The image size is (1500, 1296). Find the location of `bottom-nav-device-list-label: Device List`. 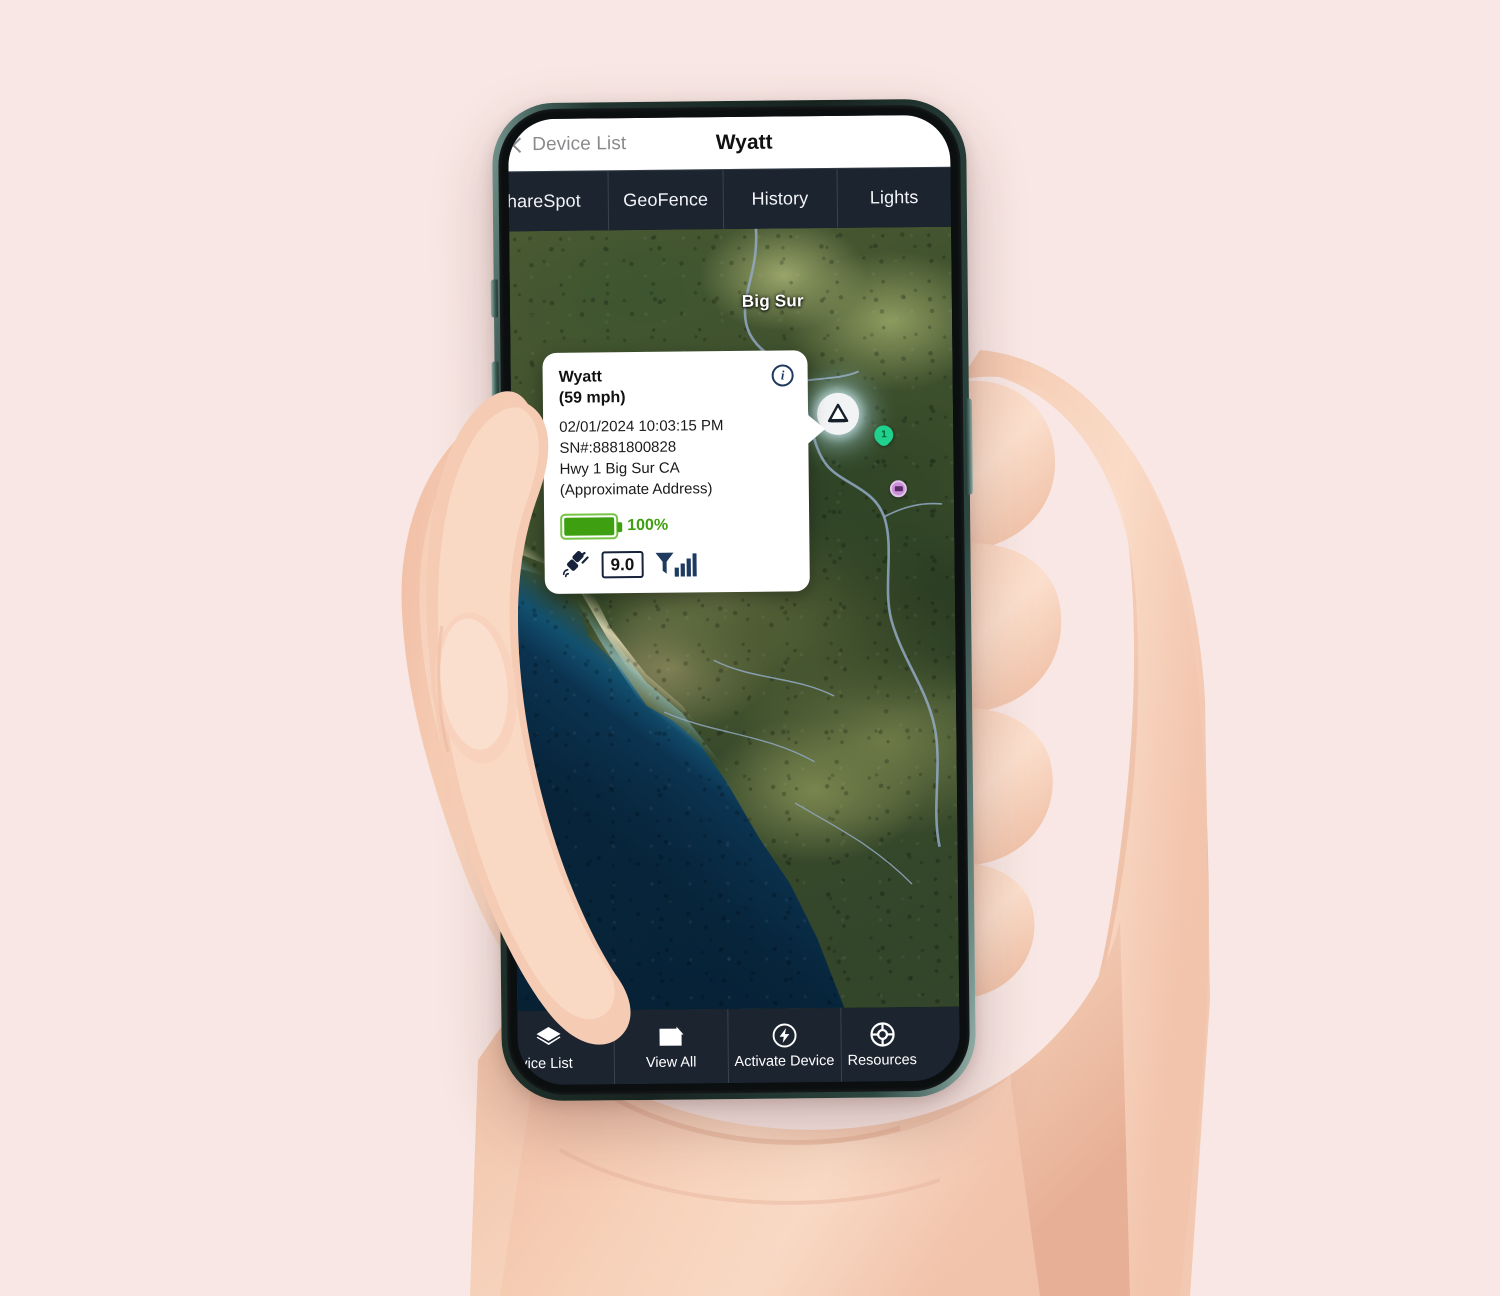

bottom-nav-device-list-label: Device List is located at coordinates (540, 1064).